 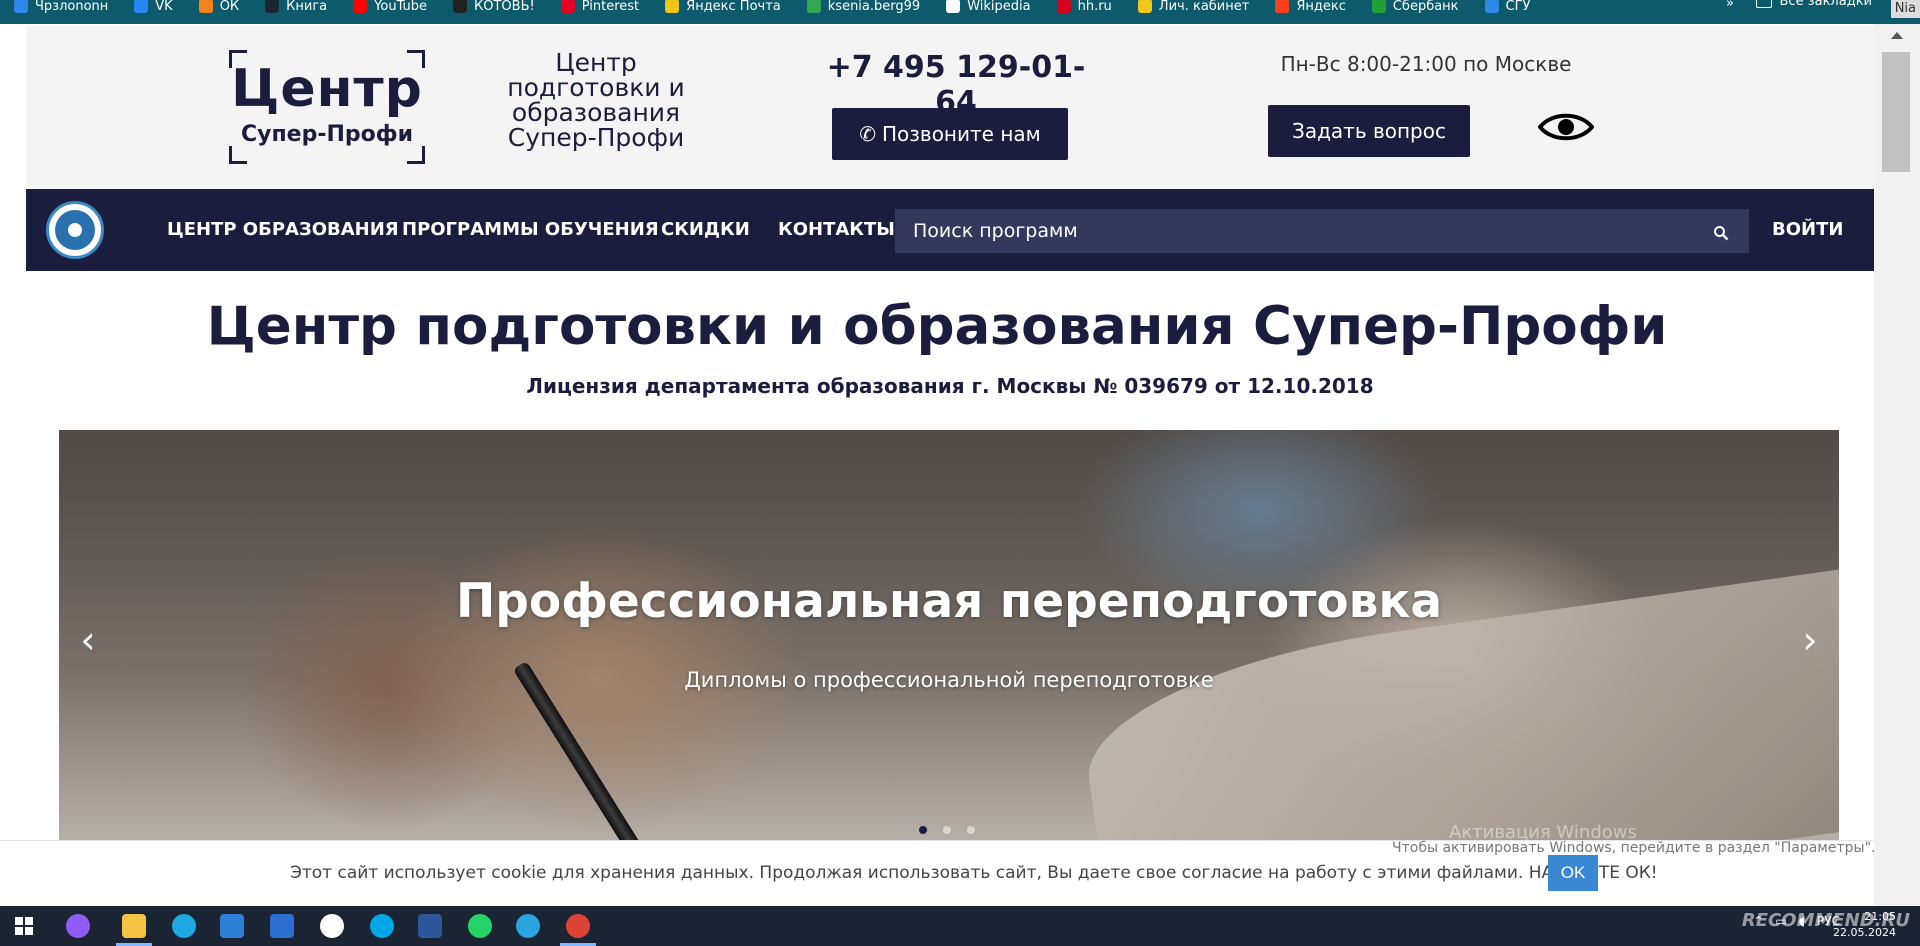 I want to click on bookmark-label: hh.ru, so click(x=1094, y=7).